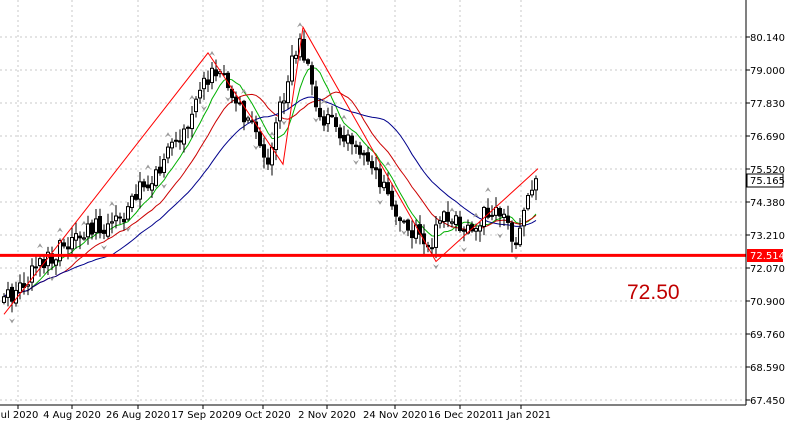 The height and width of the screenshot is (427, 788). I want to click on candle, so click(528, 201).